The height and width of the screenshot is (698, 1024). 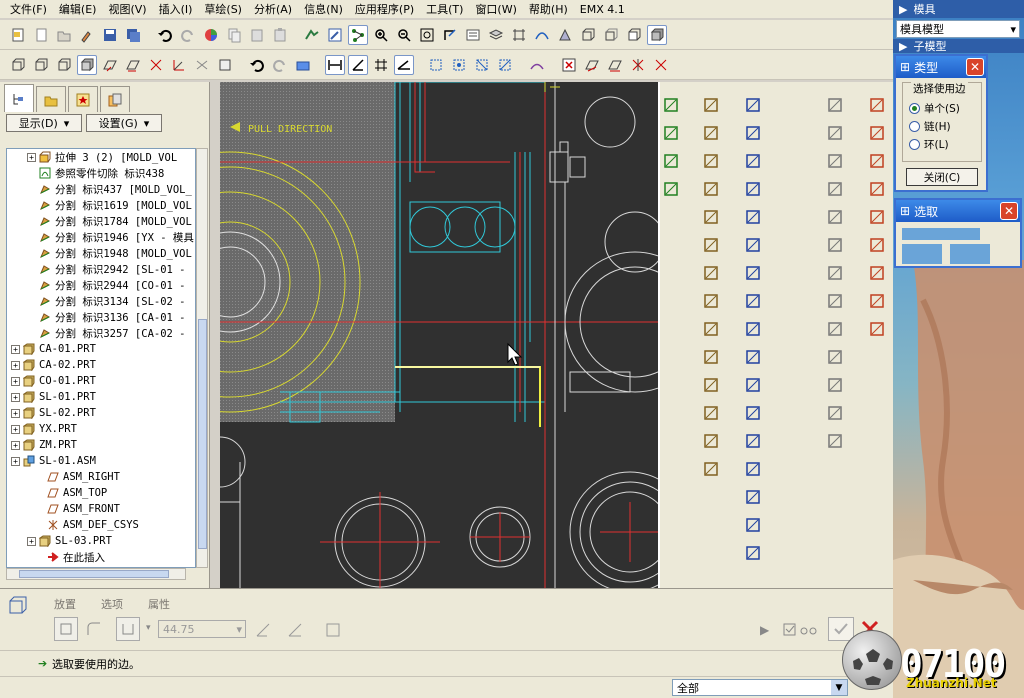 What do you see at coordinates (835, 357) in the screenshot?
I see `rib-icon` at bounding box center [835, 357].